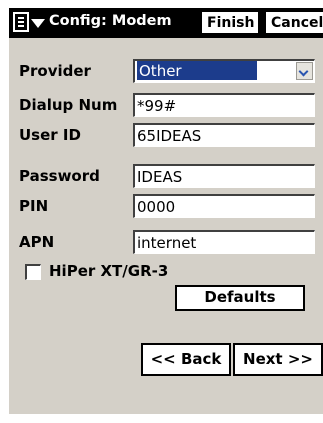 This screenshot has height=423, width=323. What do you see at coordinates (278, 359) in the screenshot?
I see `next-button: Next >>` at bounding box center [278, 359].